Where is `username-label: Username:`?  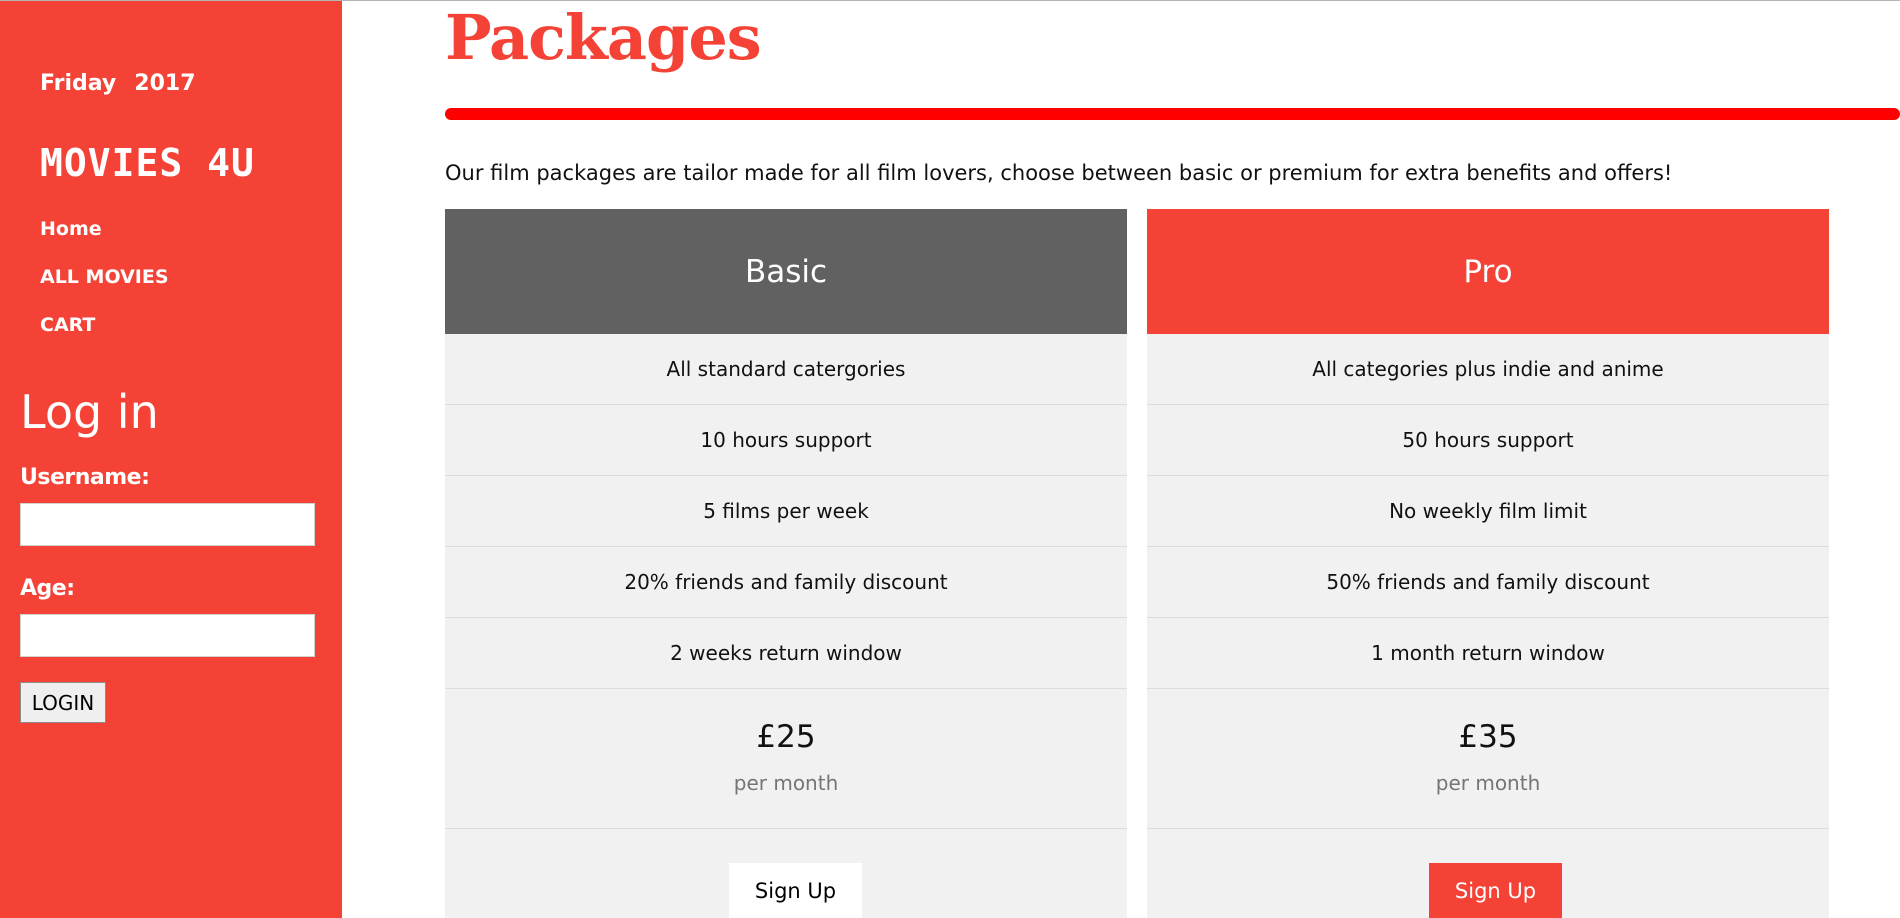 username-label: Username: is located at coordinates (85, 477).